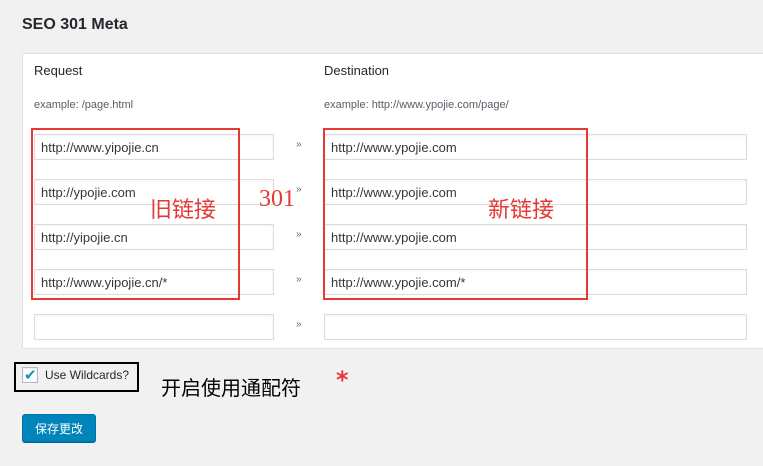 The width and height of the screenshot is (763, 466). Describe the element at coordinates (87, 375) in the screenshot. I see `use-wildcards-label: Use Wildcards?` at that location.